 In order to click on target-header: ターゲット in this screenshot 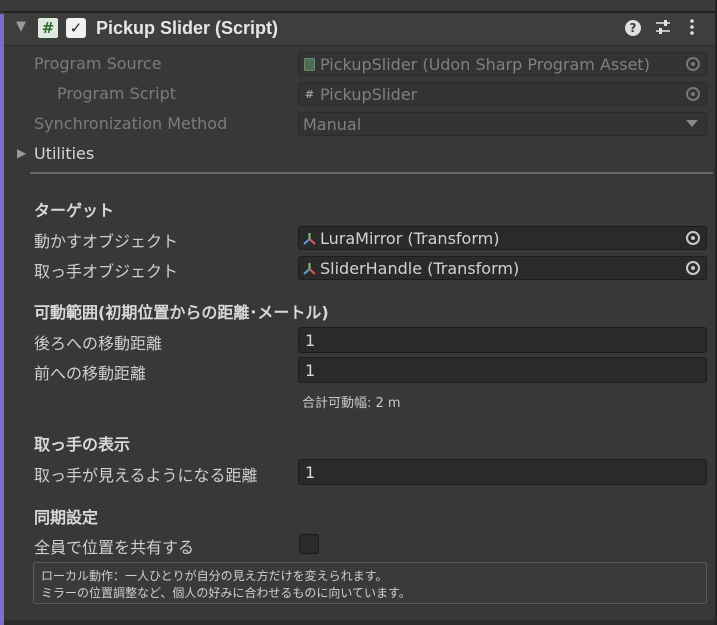, I will do `click(74, 210)`.